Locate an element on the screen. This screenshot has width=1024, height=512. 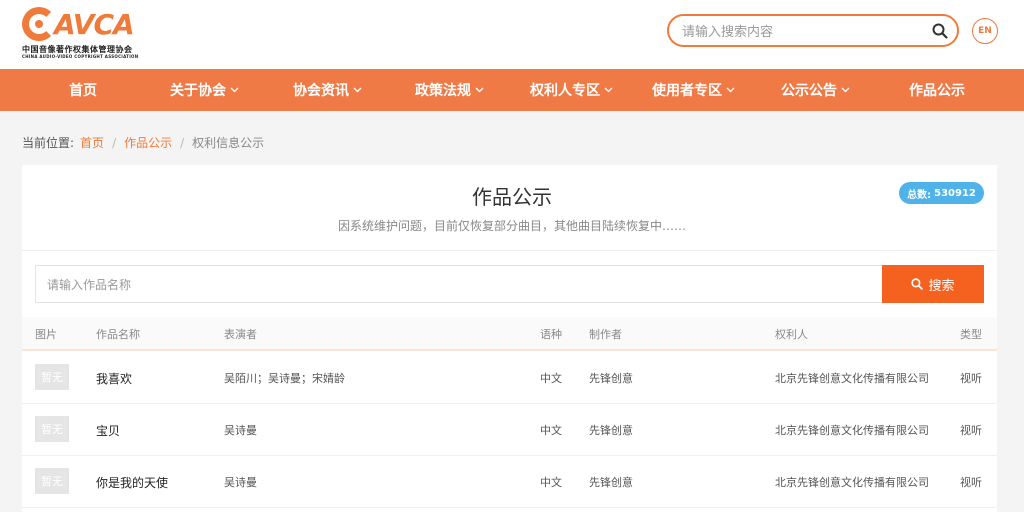
site-search-box: 请输入搜索内容 is located at coordinates (813, 30).